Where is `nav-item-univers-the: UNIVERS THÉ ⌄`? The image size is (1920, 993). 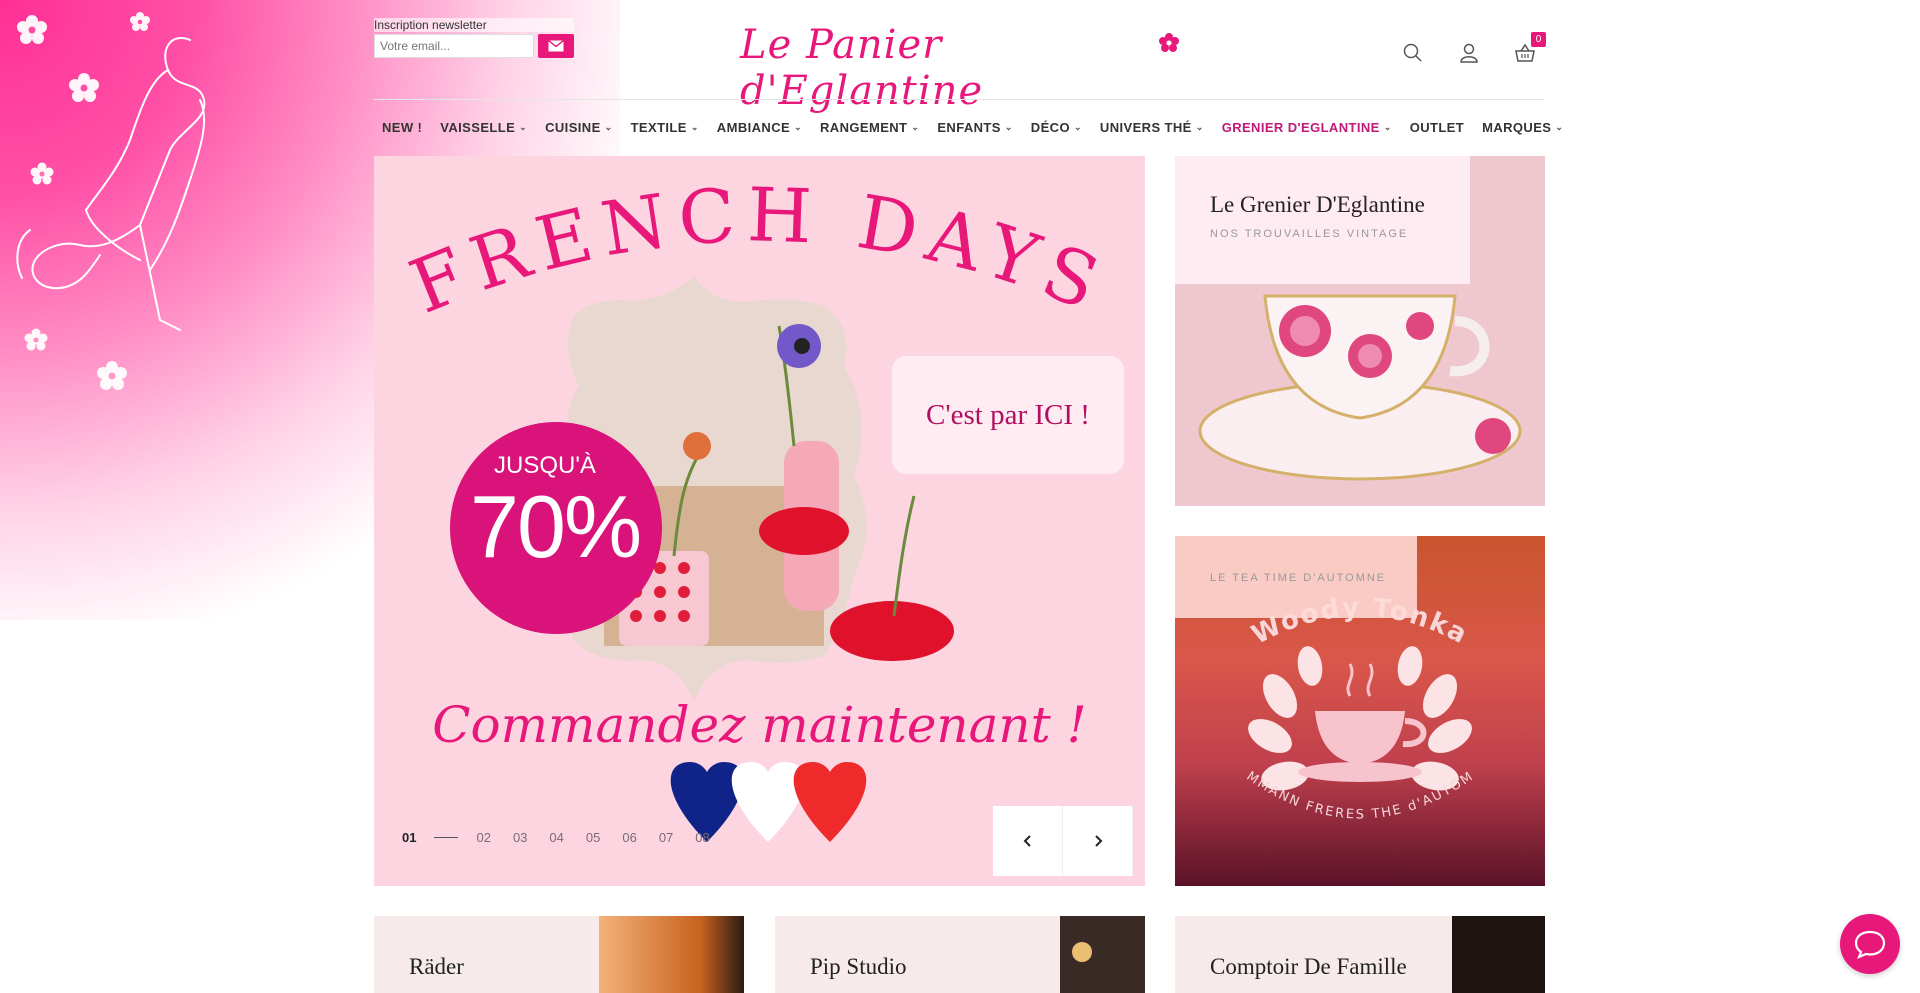 nav-item-univers-the: UNIVERS THÉ ⌄ is located at coordinates (1152, 127).